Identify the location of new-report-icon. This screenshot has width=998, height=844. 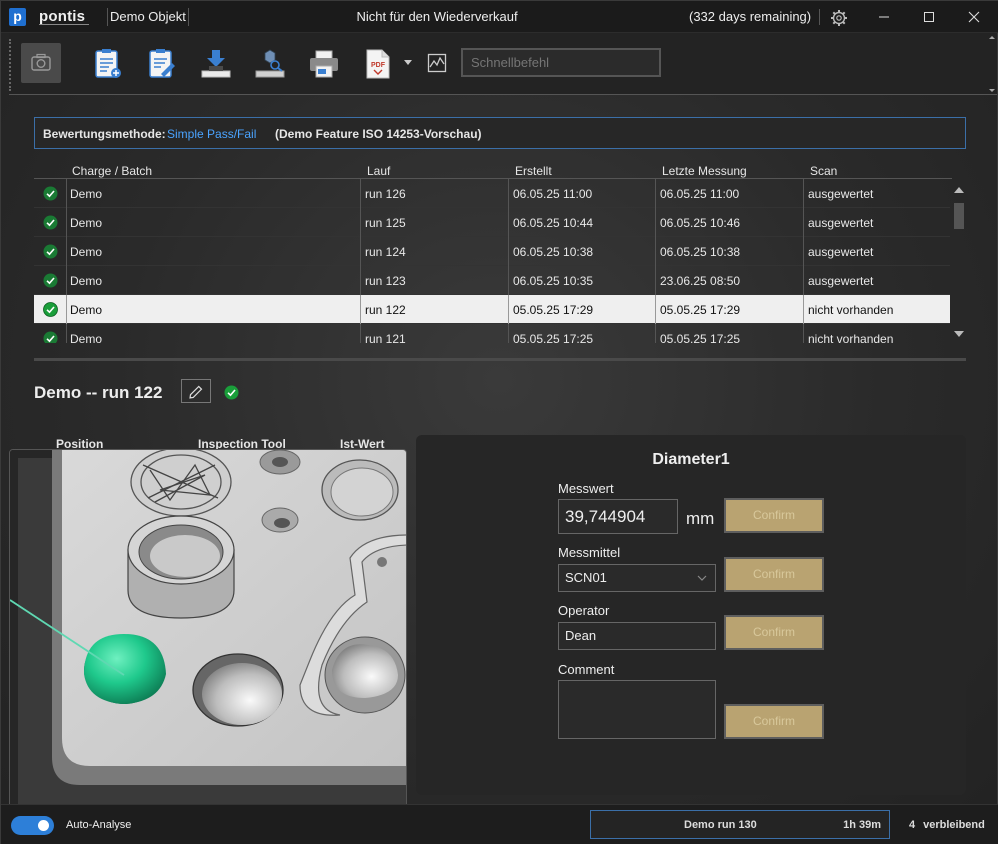
(108, 64).